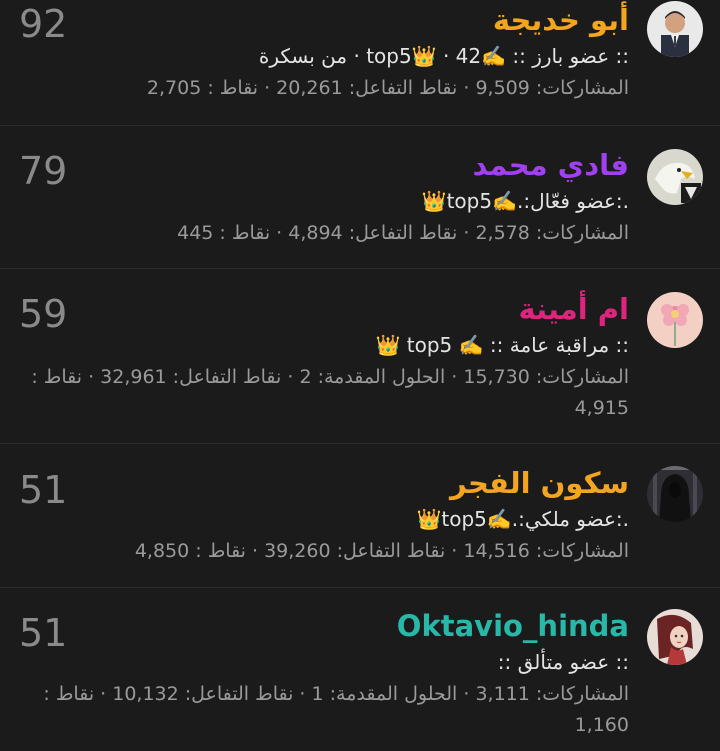 The height and width of the screenshot is (751, 720). I want to click on member-name: فادي محمد, so click(323, 165).